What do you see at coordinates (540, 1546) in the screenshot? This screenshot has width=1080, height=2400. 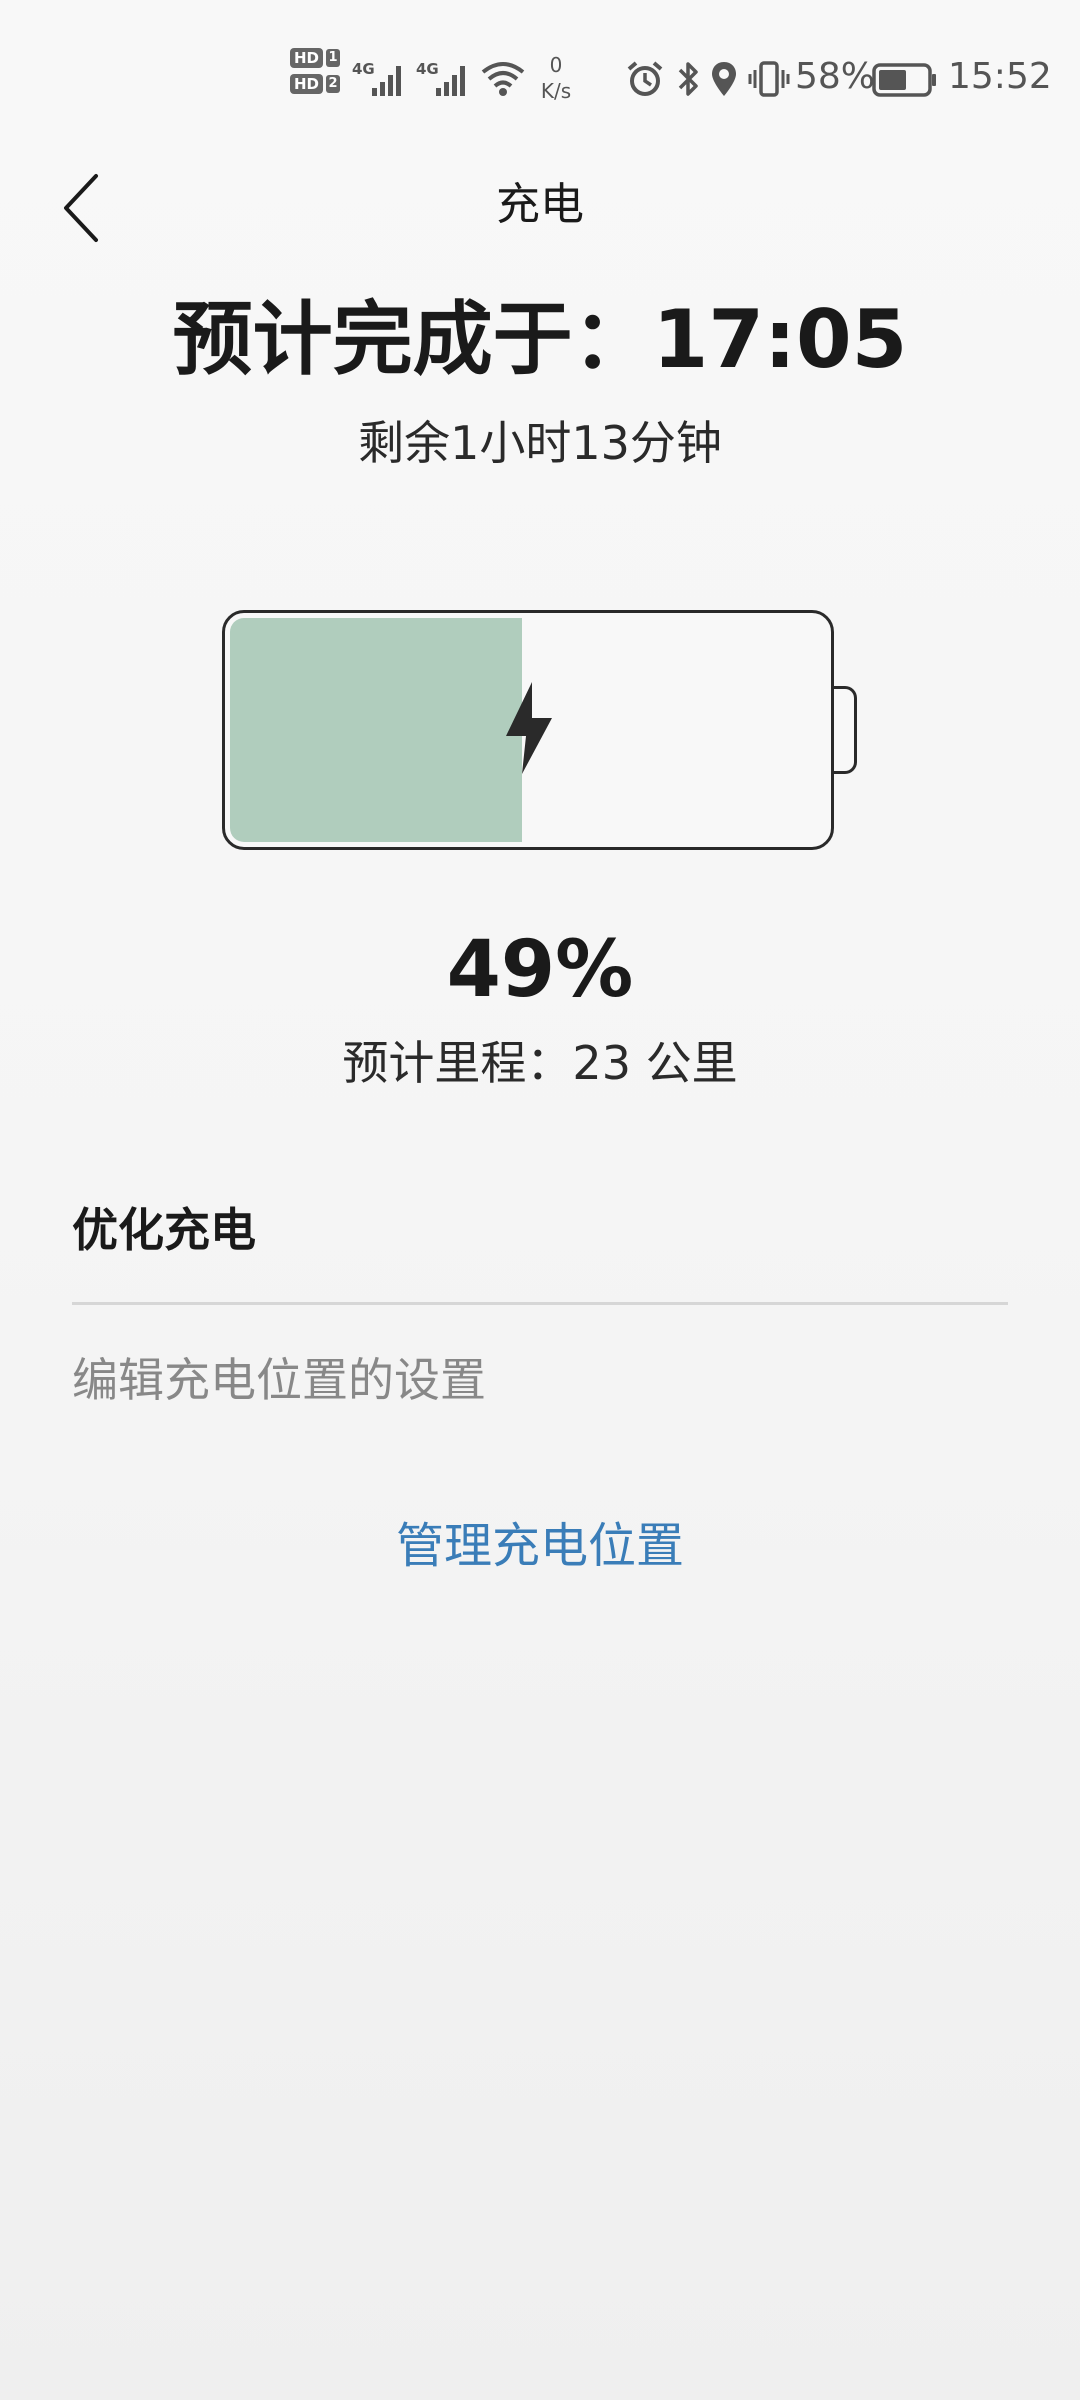 I see `manage-charging-locations-link: 管理充电位置` at bounding box center [540, 1546].